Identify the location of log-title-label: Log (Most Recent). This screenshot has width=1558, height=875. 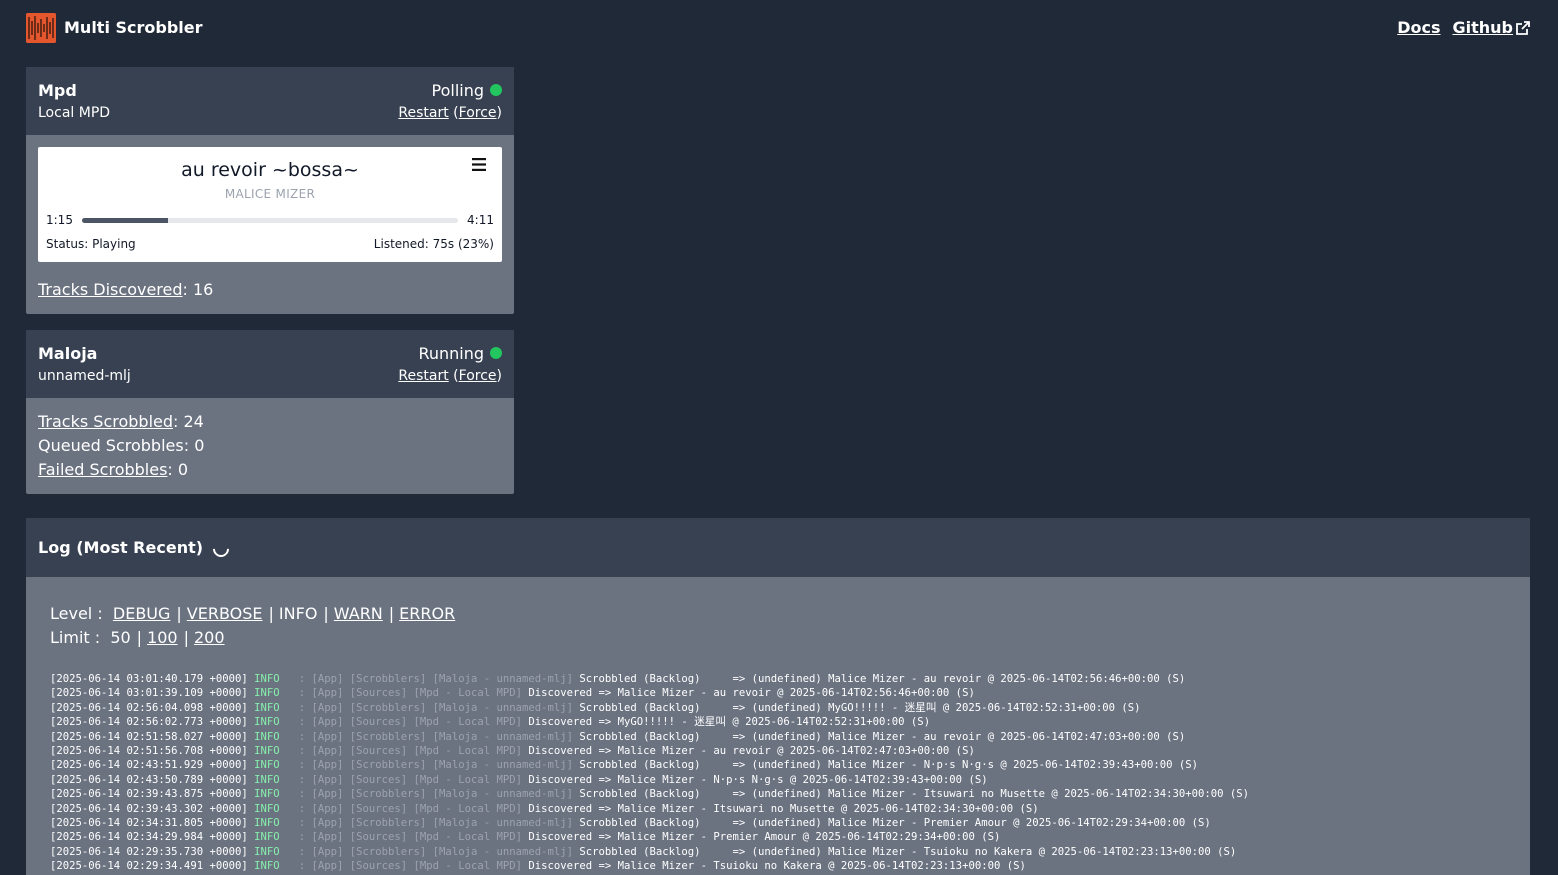
(121, 547).